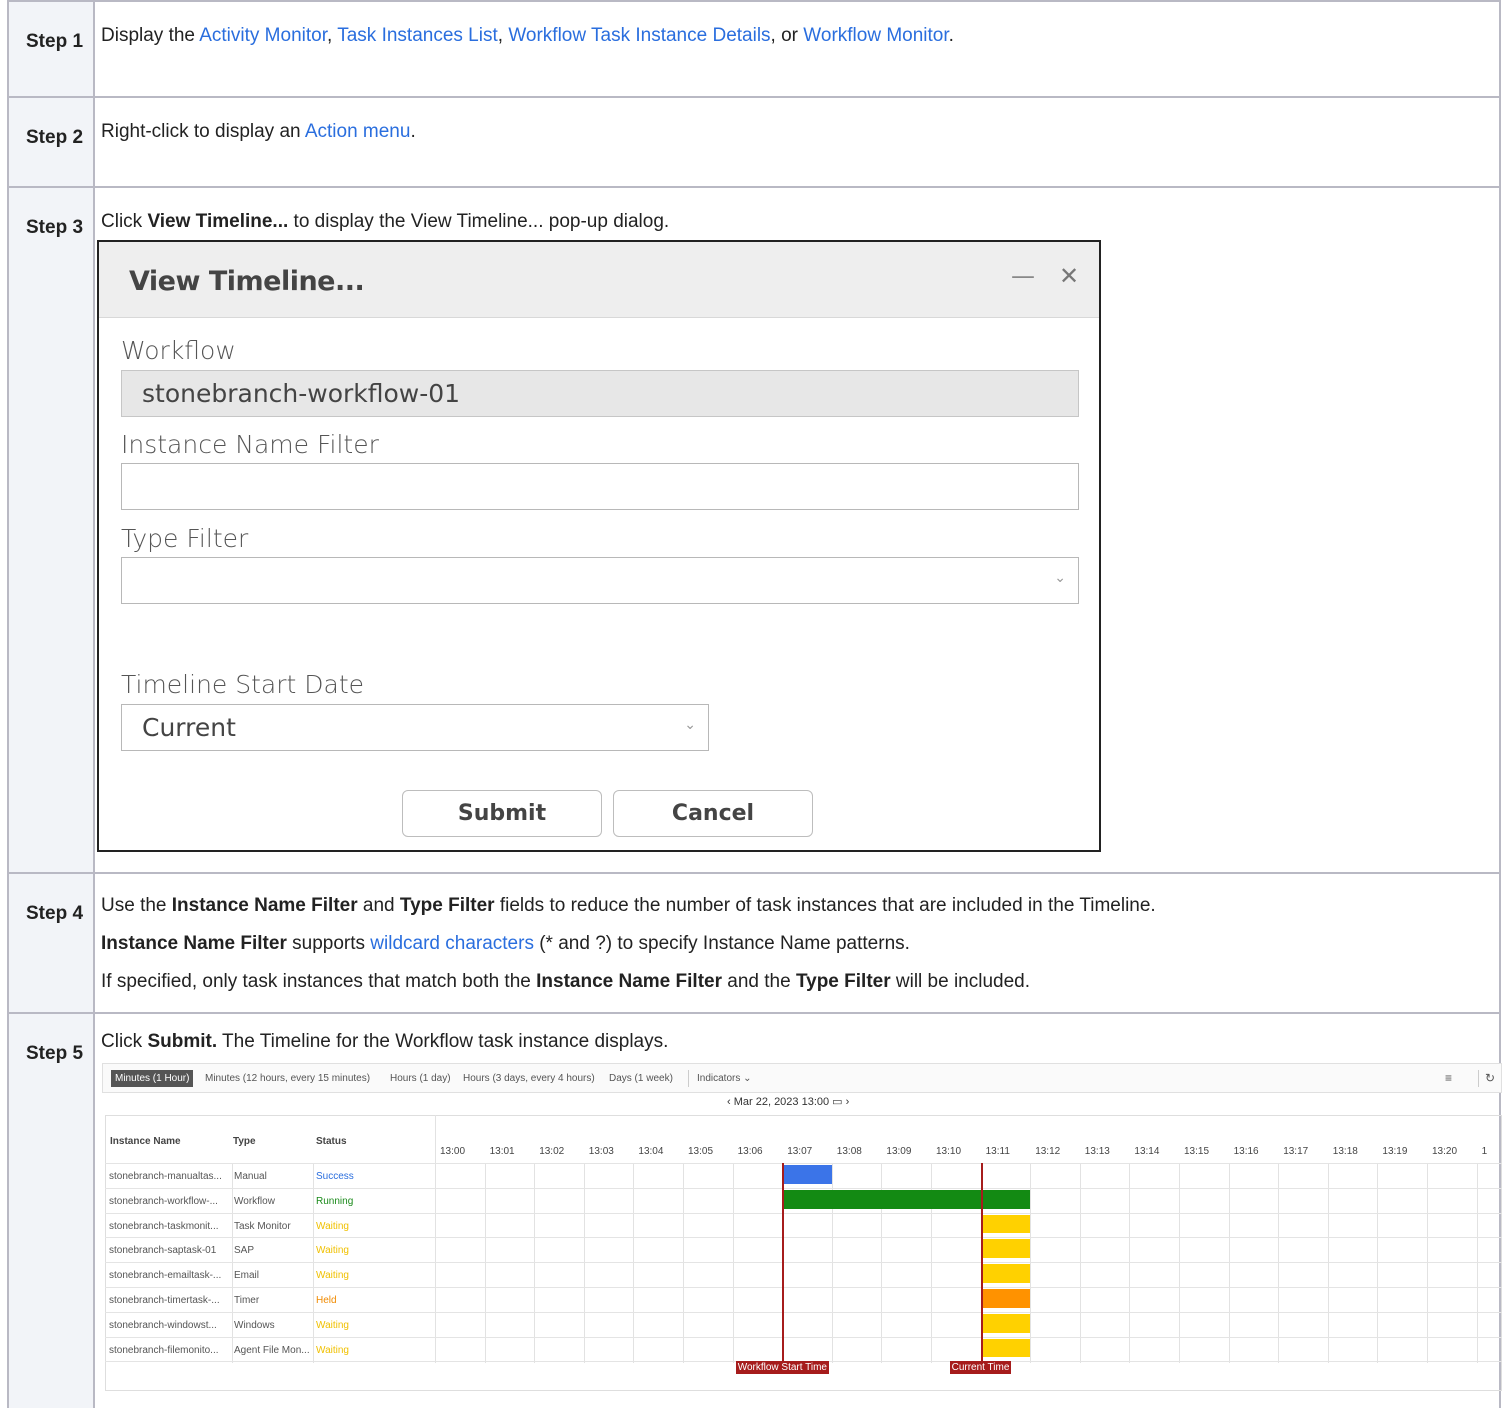 The width and height of the screenshot is (1505, 1408). Describe the element at coordinates (52, 530) in the screenshot. I see `step-label-3: Step 3` at that location.